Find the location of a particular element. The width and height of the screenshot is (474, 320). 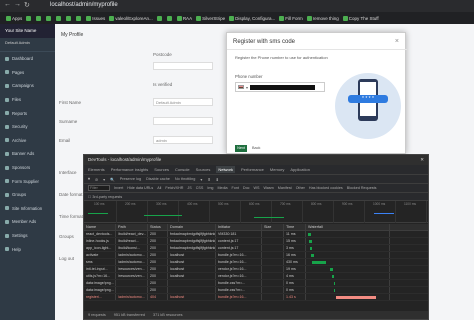

bookmark-item: Issues is located at coordinates (95, 18).